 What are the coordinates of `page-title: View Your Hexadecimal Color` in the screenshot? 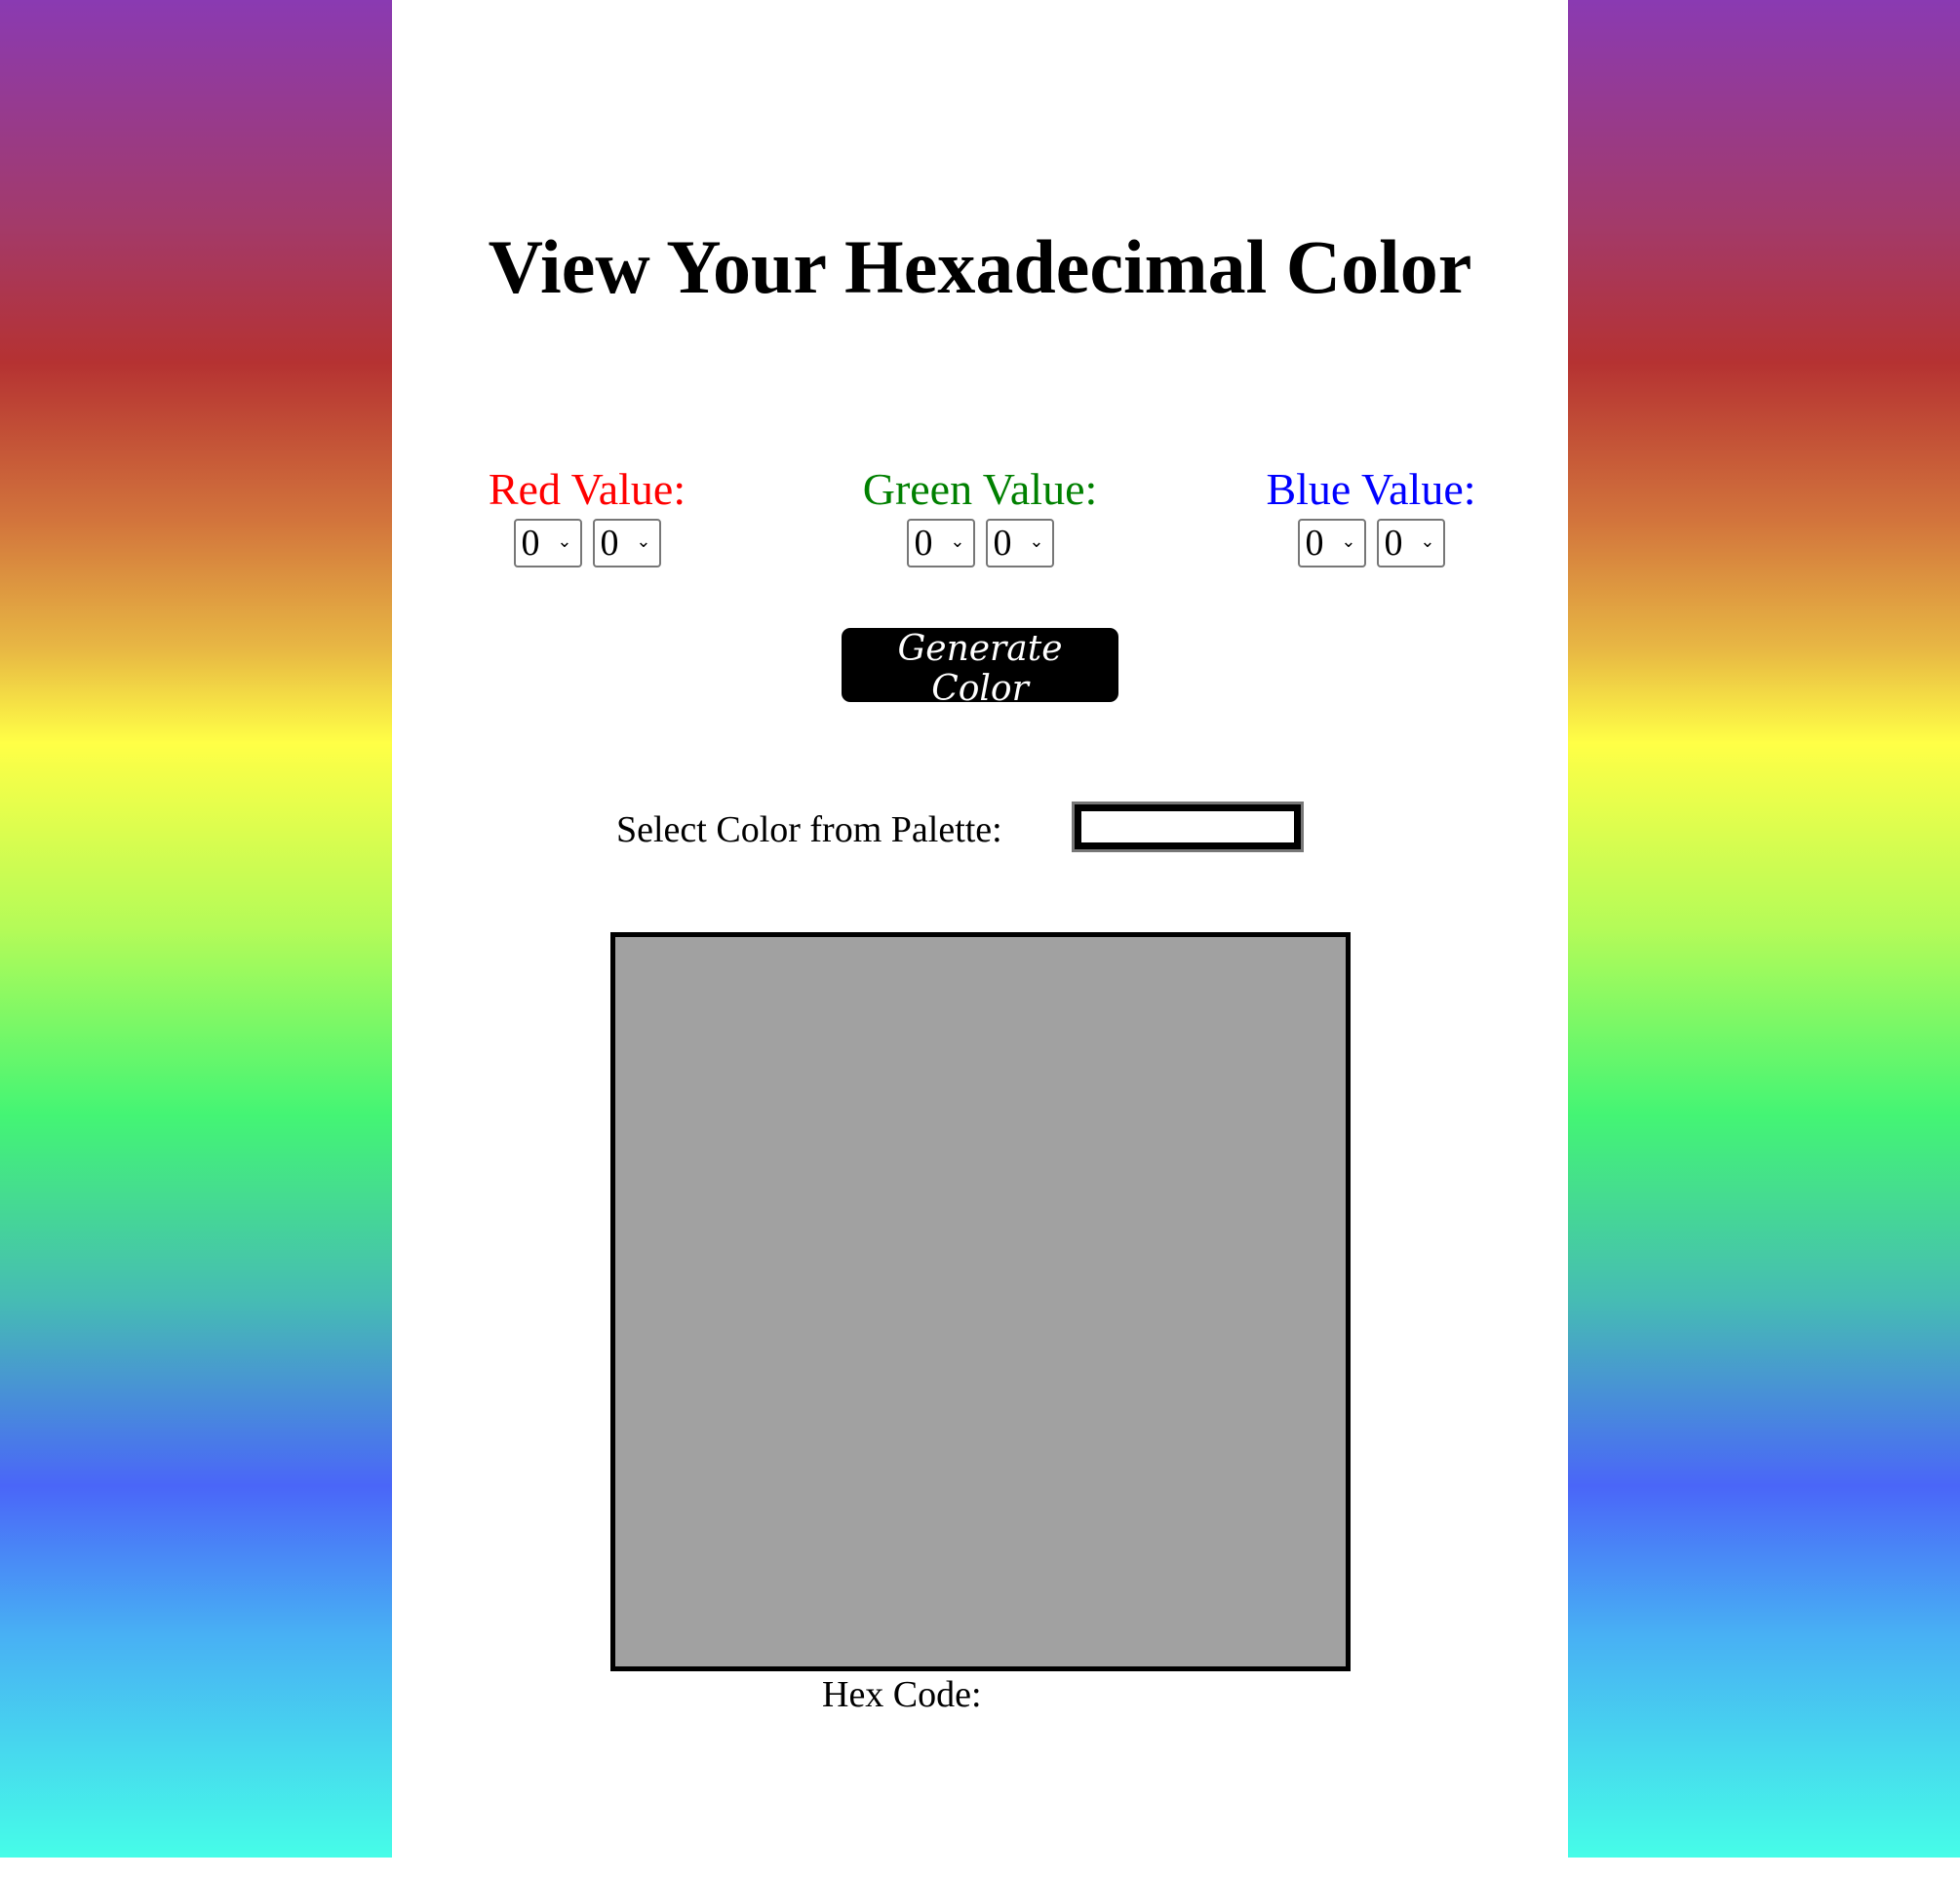 It's located at (980, 267).